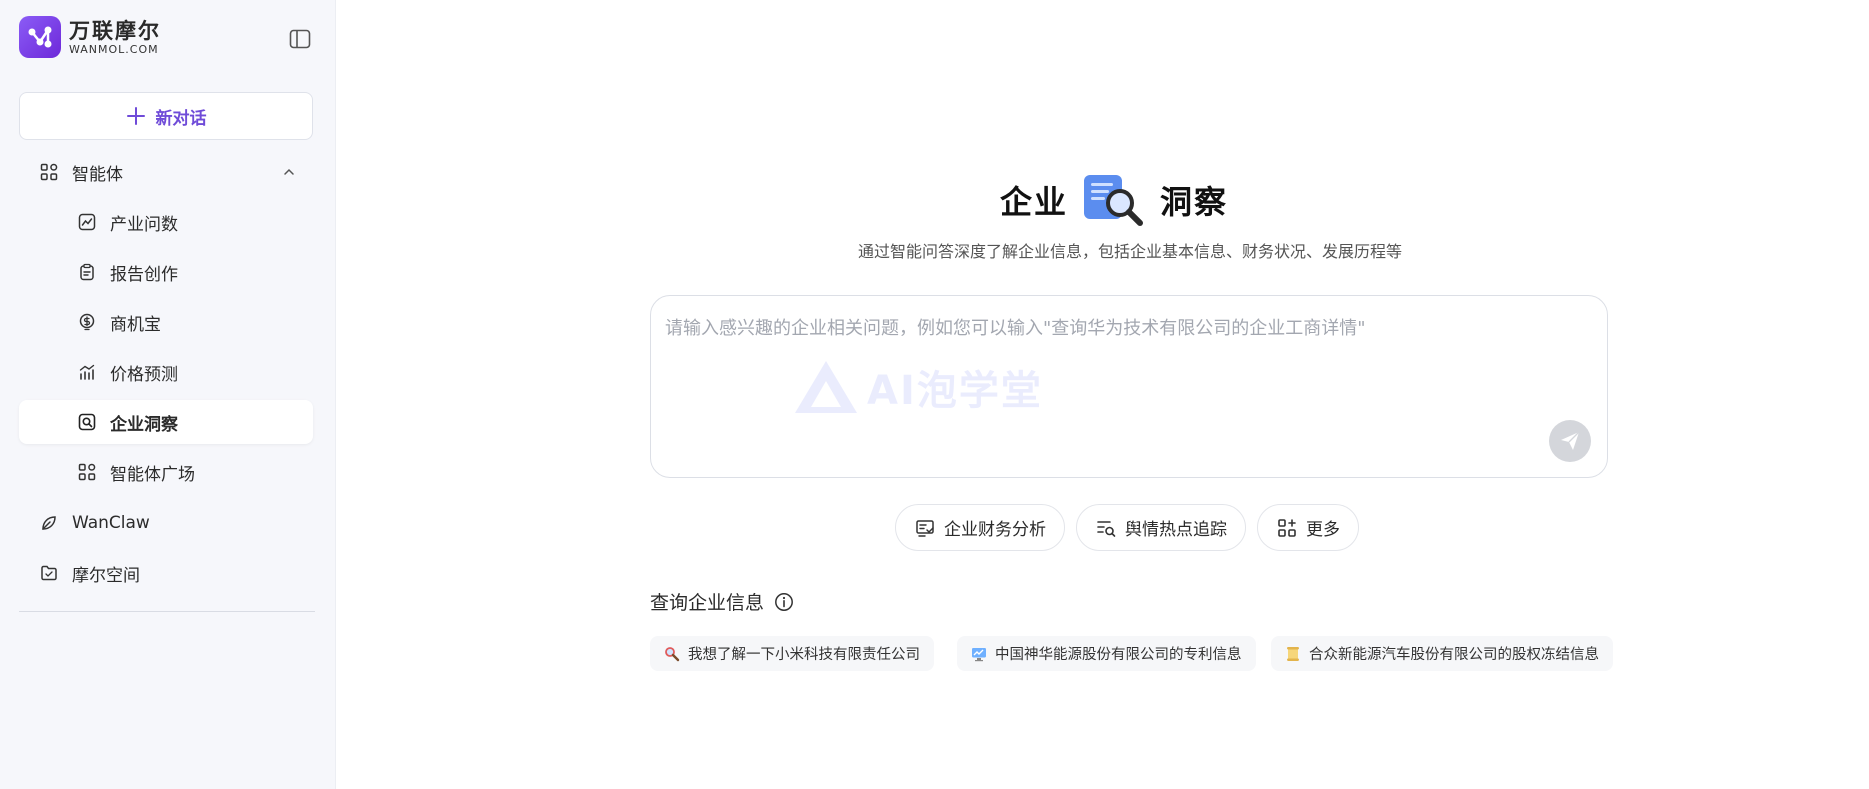 The image size is (1869, 789). What do you see at coordinates (188, 372) in the screenshot?
I see `sidebar-item-price-forecast: 价格预测` at bounding box center [188, 372].